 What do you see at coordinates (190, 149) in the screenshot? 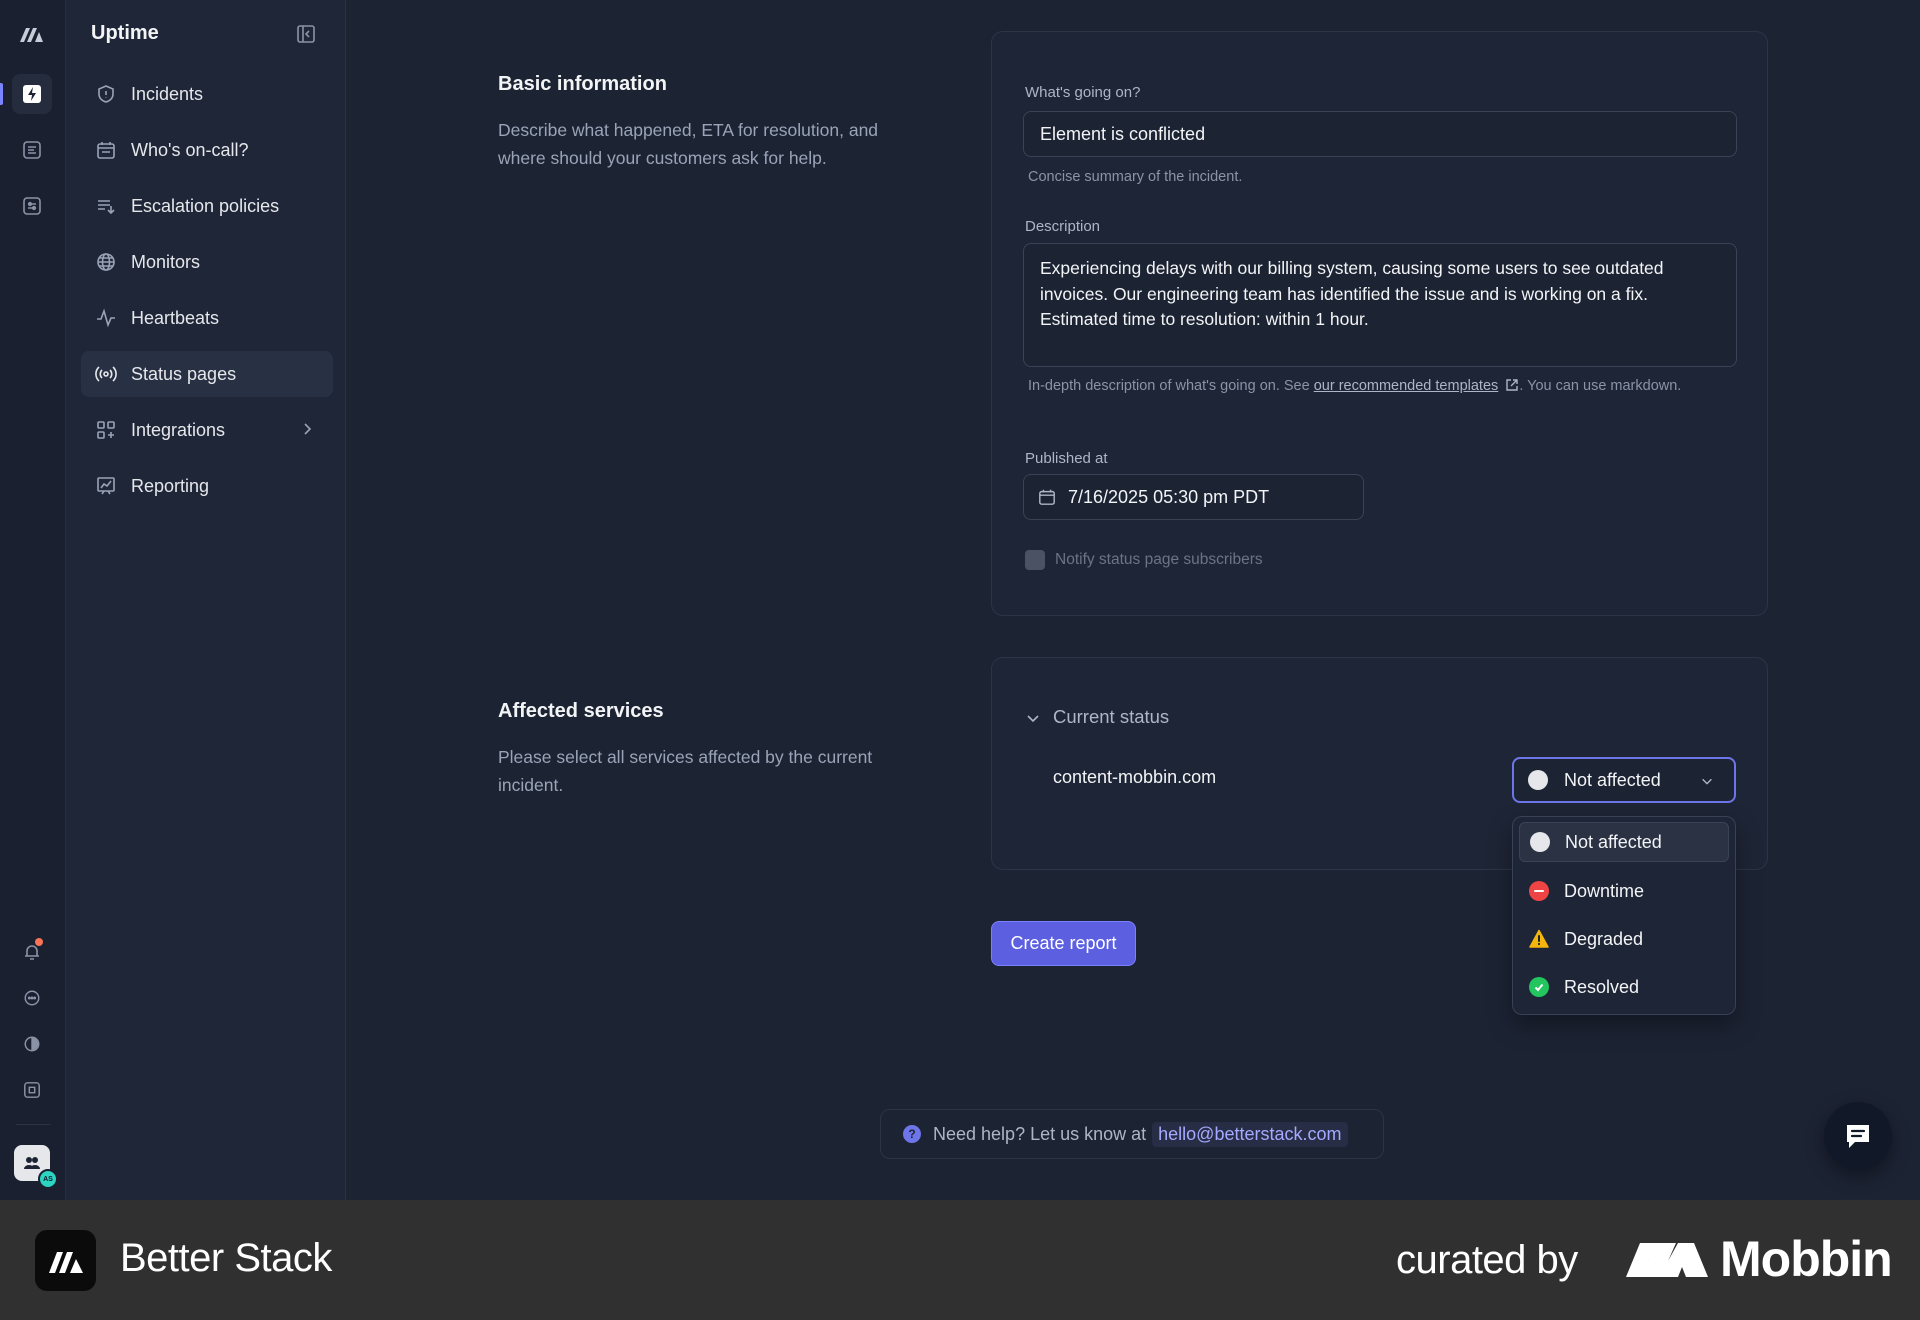
I see `sidebar-item-label: Who's on-call?` at bounding box center [190, 149].